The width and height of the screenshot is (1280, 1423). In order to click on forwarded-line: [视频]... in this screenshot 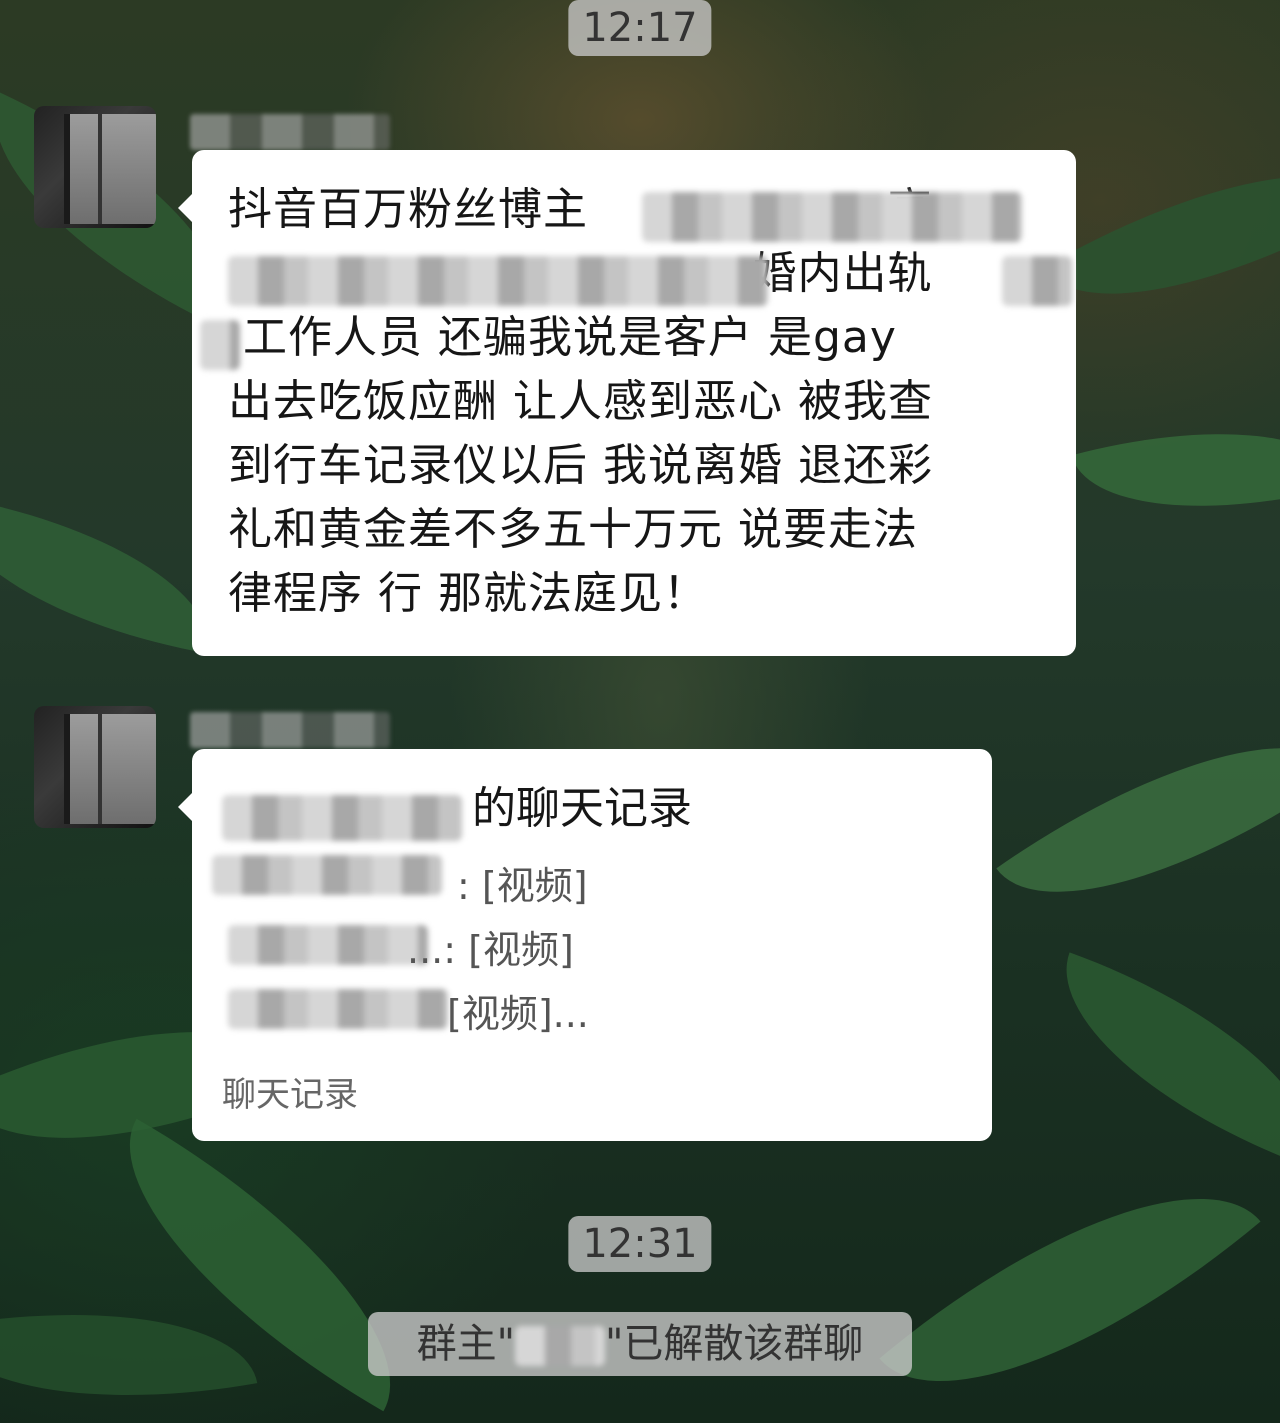, I will do `click(518, 1014)`.